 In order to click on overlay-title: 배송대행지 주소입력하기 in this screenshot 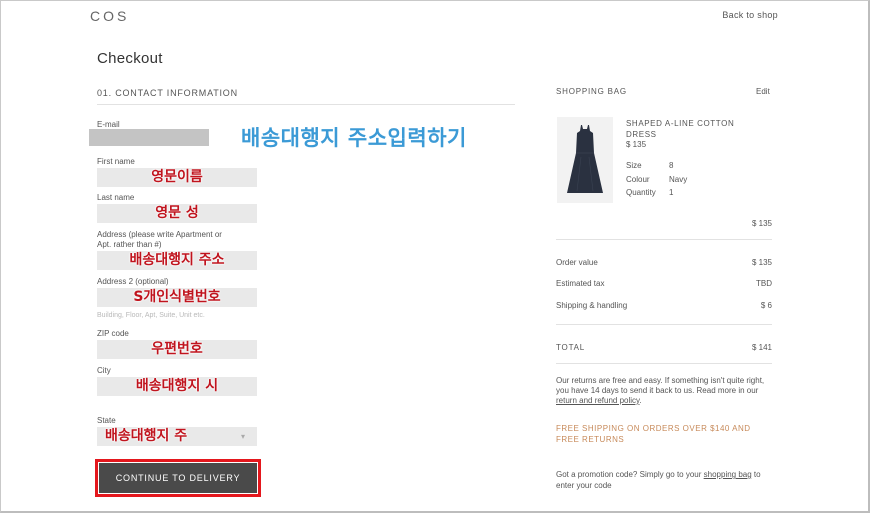, I will do `click(354, 138)`.